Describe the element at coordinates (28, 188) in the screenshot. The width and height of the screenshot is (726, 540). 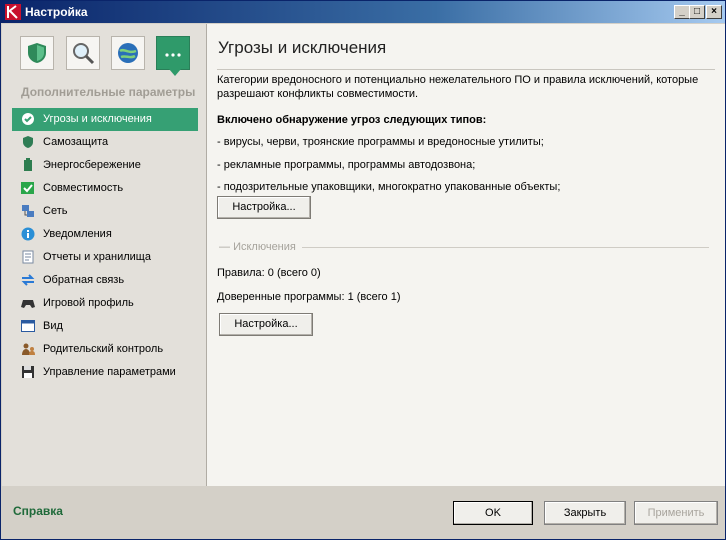
I see `checkbox-icon` at that location.